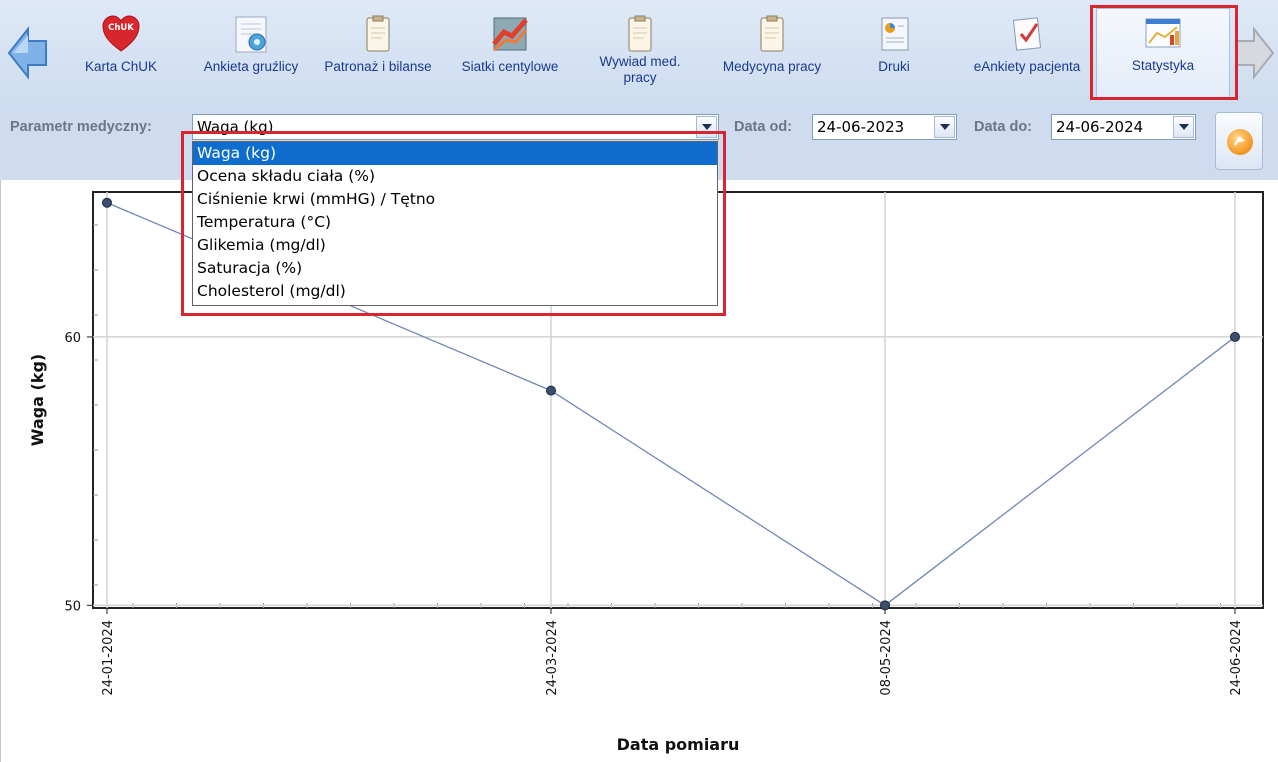  I want to click on toolbar-label: Patronaż i bilanse, so click(378, 66).